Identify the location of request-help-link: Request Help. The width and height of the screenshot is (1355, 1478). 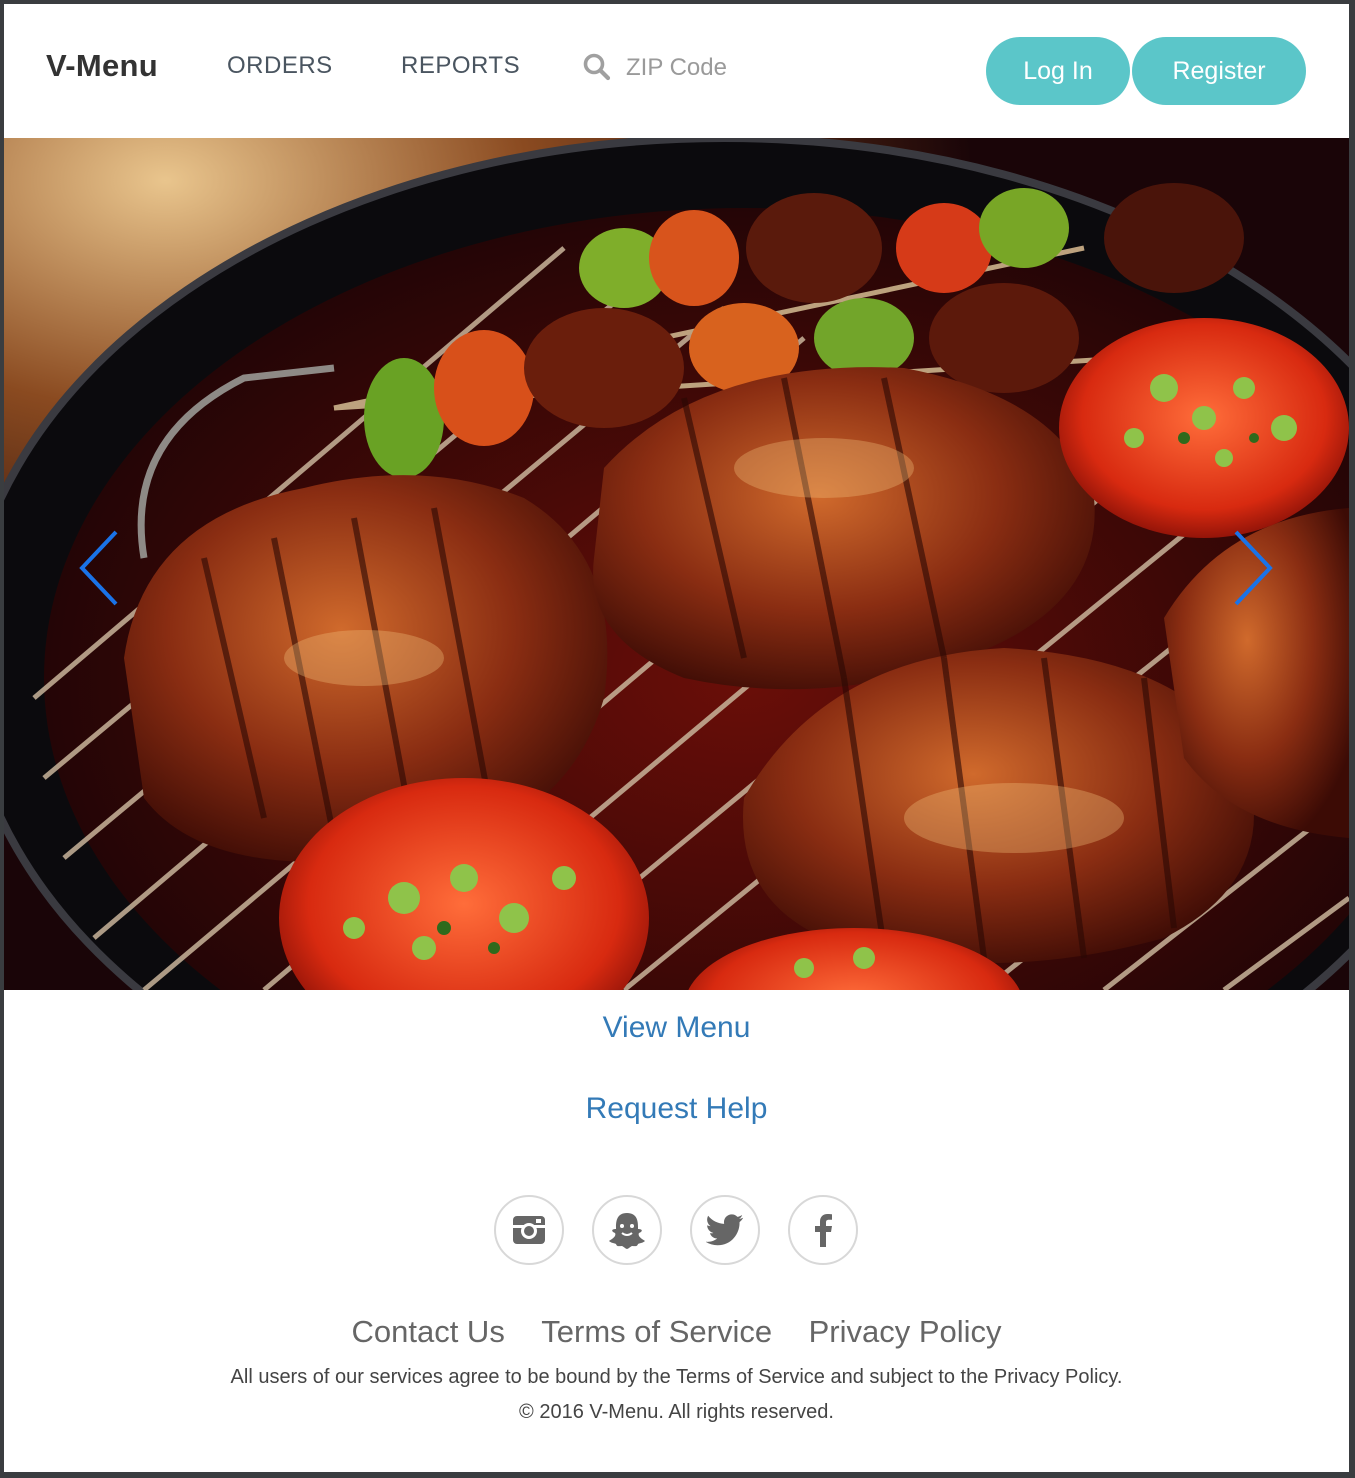
(677, 1108).